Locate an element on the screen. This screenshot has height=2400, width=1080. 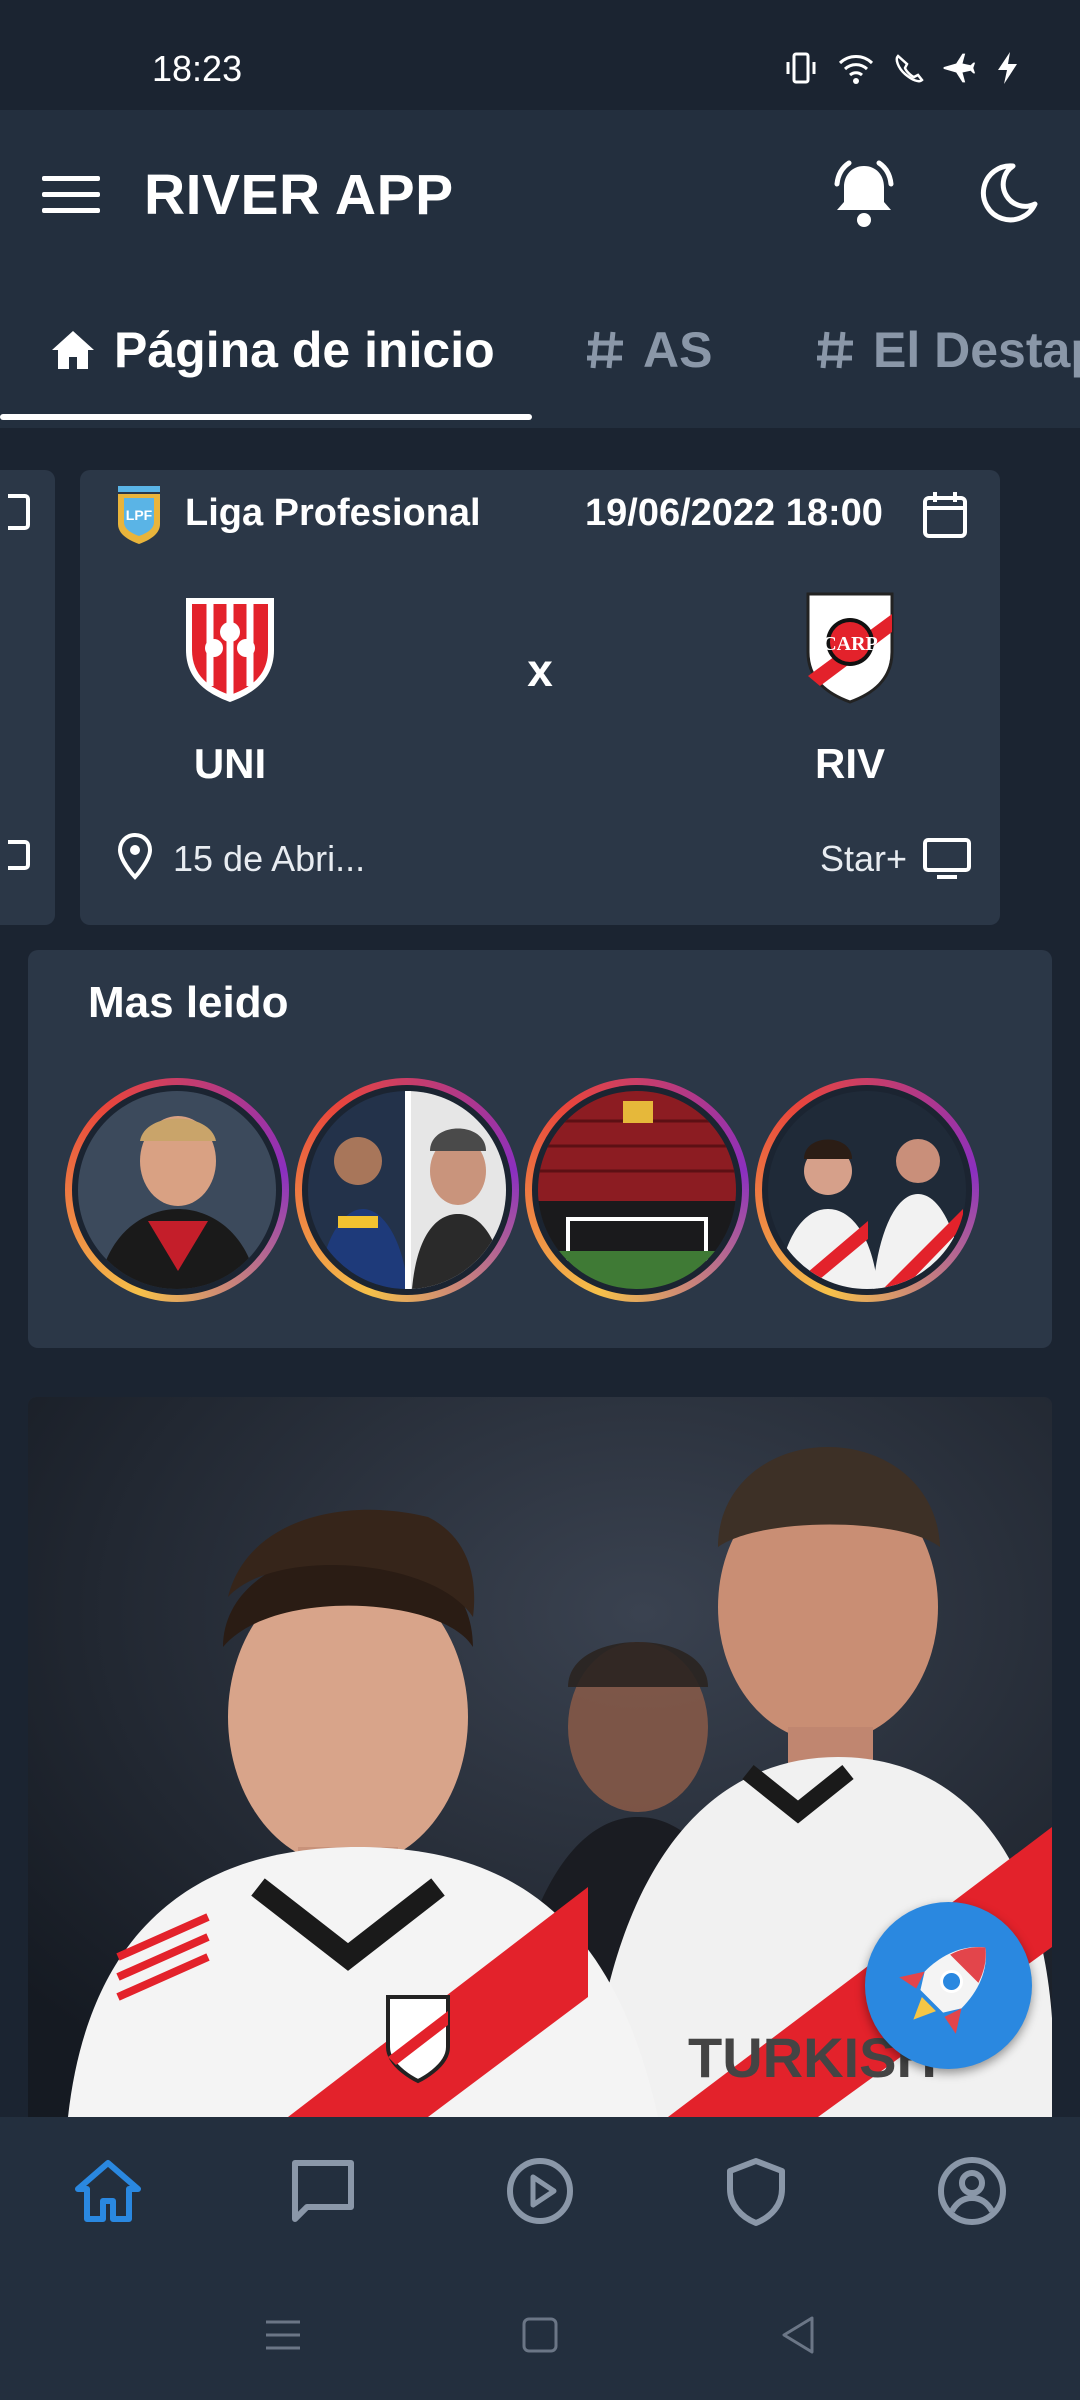
tab-home-label: Página de inicio is located at coordinates (304, 350).